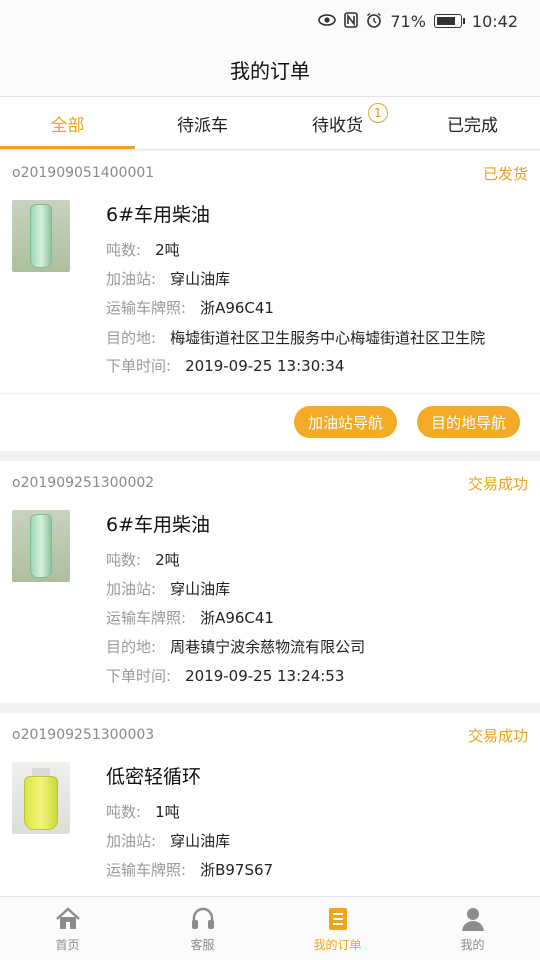 The height and width of the screenshot is (960, 540). Describe the element at coordinates (328, 338) in the screenshot. I see `detail-value: 梅墟街道社区卫生服务中心梅墟街道社区卫生院` at that location.